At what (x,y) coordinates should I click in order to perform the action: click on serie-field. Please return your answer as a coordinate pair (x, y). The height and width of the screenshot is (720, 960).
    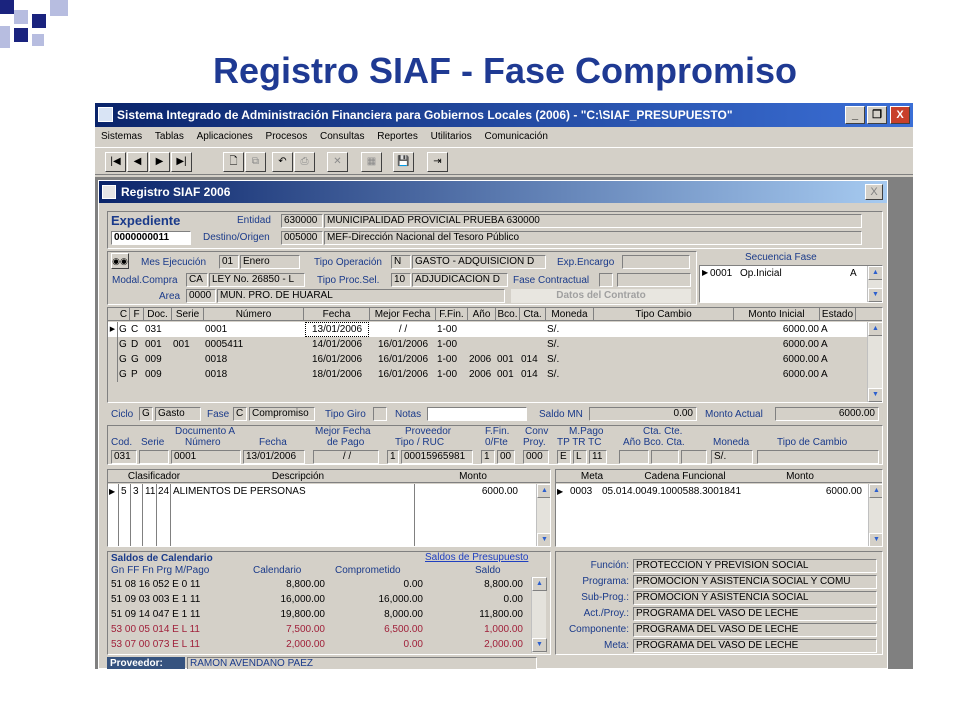
    Looking at the image, I should click on (154, 457).